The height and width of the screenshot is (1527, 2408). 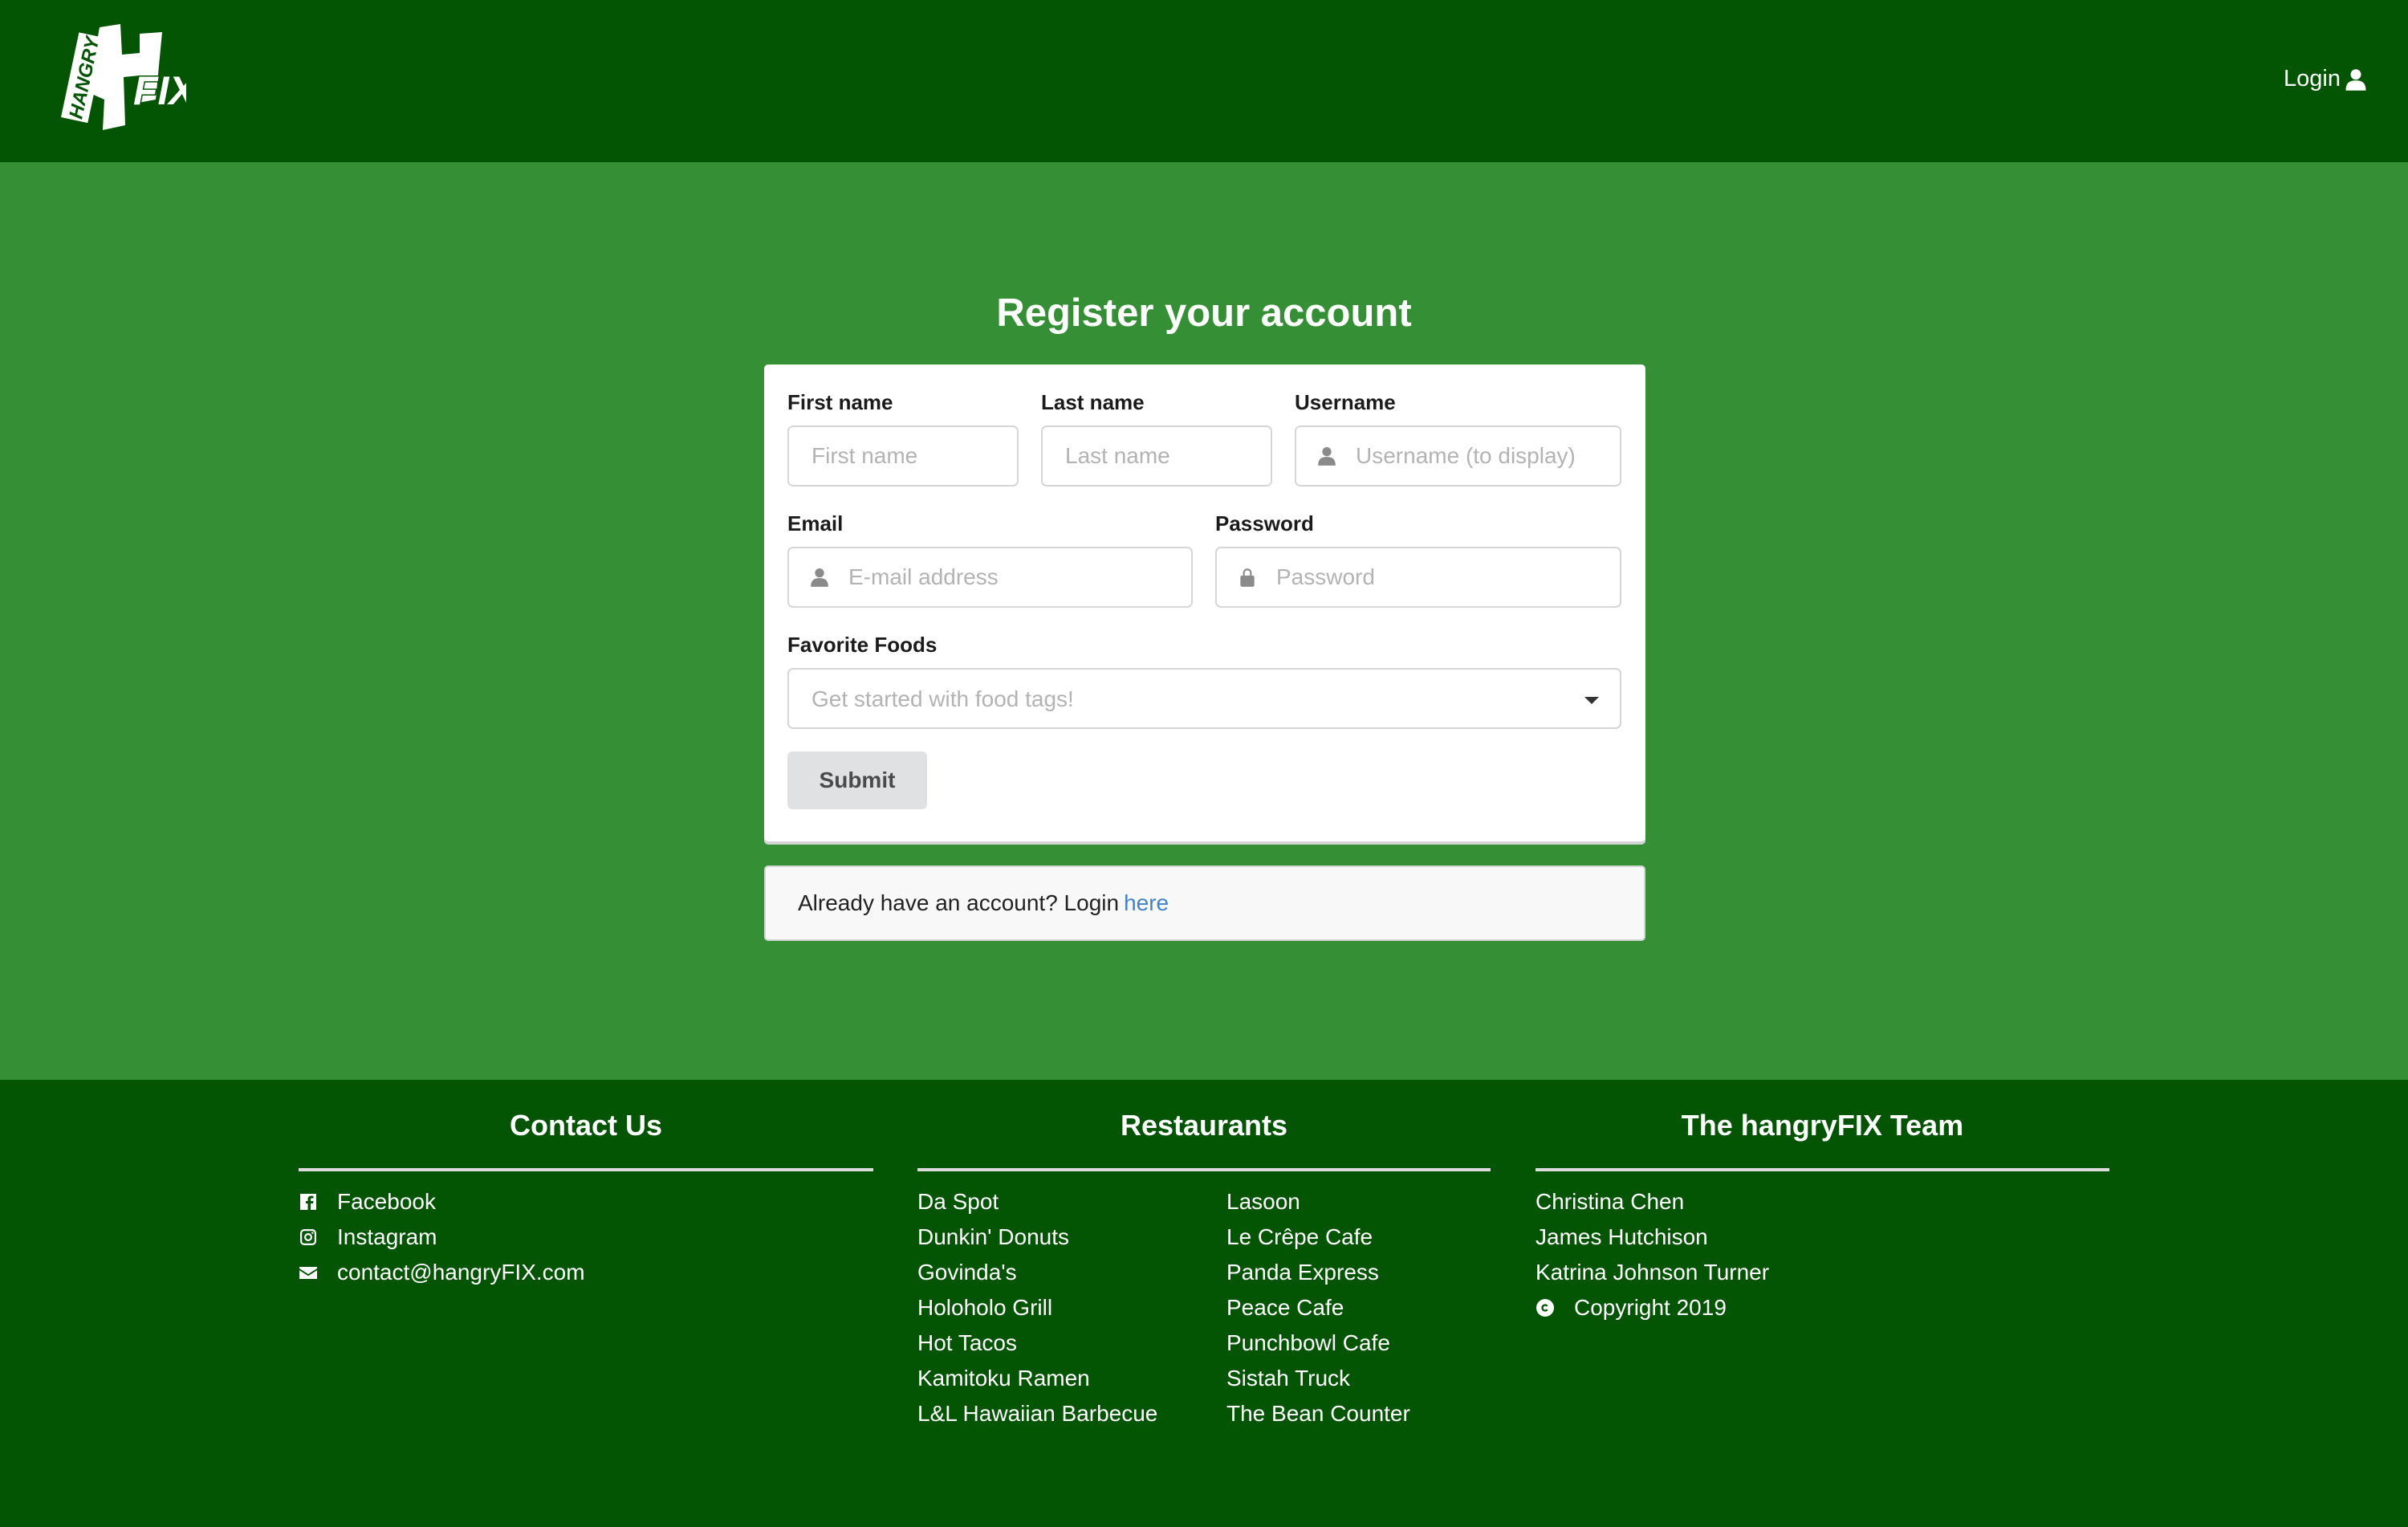 I want to click on facebook-link: Facebook, so click(x=367, y=1202).